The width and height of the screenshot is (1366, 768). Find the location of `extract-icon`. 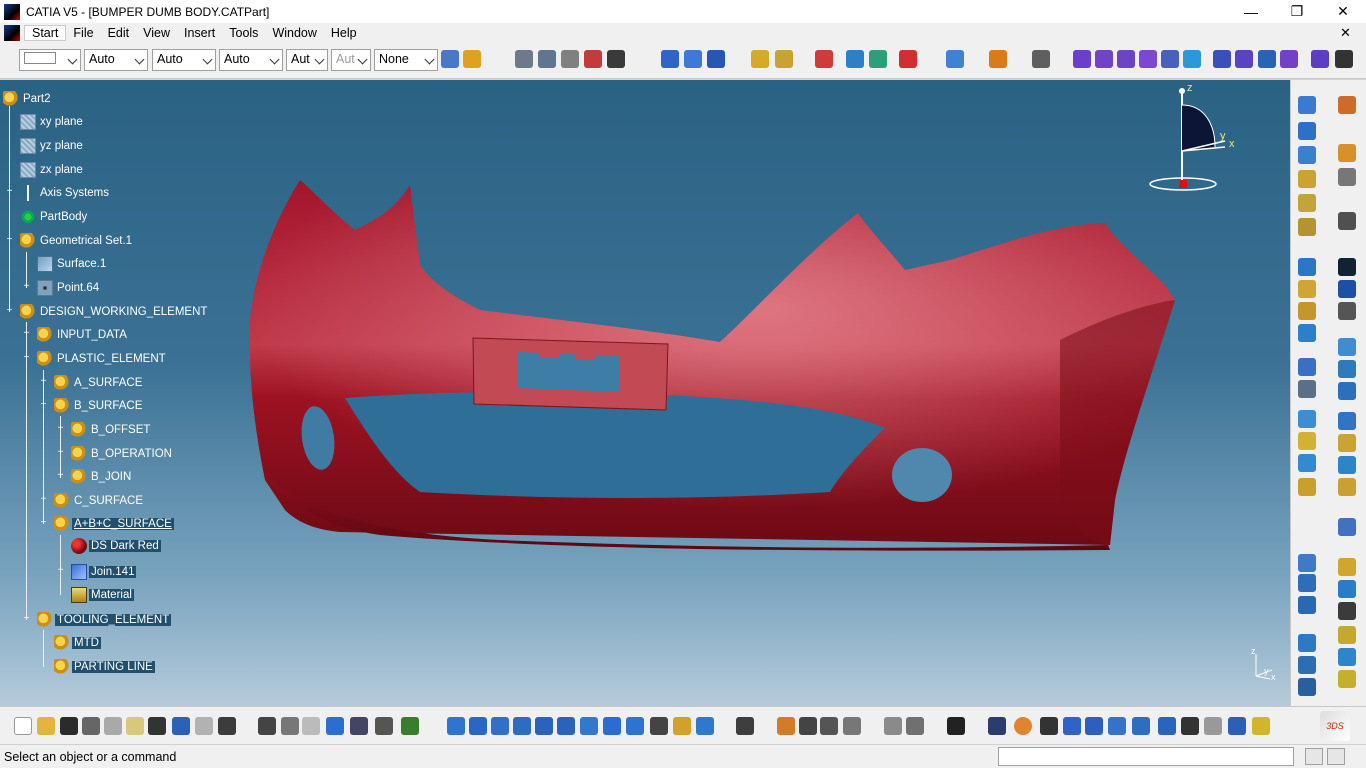

extract-icon is located at coordinates (1222, 59).